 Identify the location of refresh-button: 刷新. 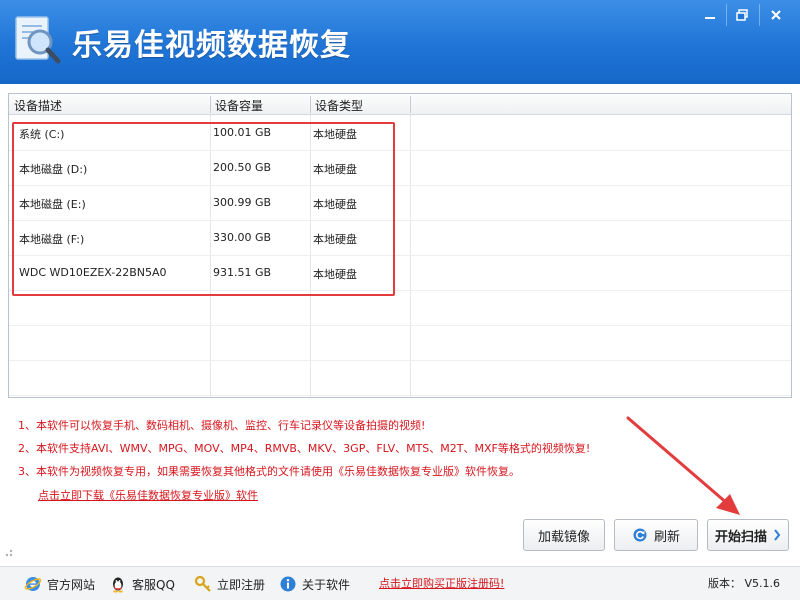
(656, 535).